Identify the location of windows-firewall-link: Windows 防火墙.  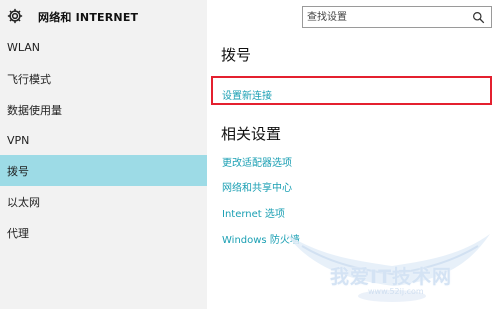
(261, 238).